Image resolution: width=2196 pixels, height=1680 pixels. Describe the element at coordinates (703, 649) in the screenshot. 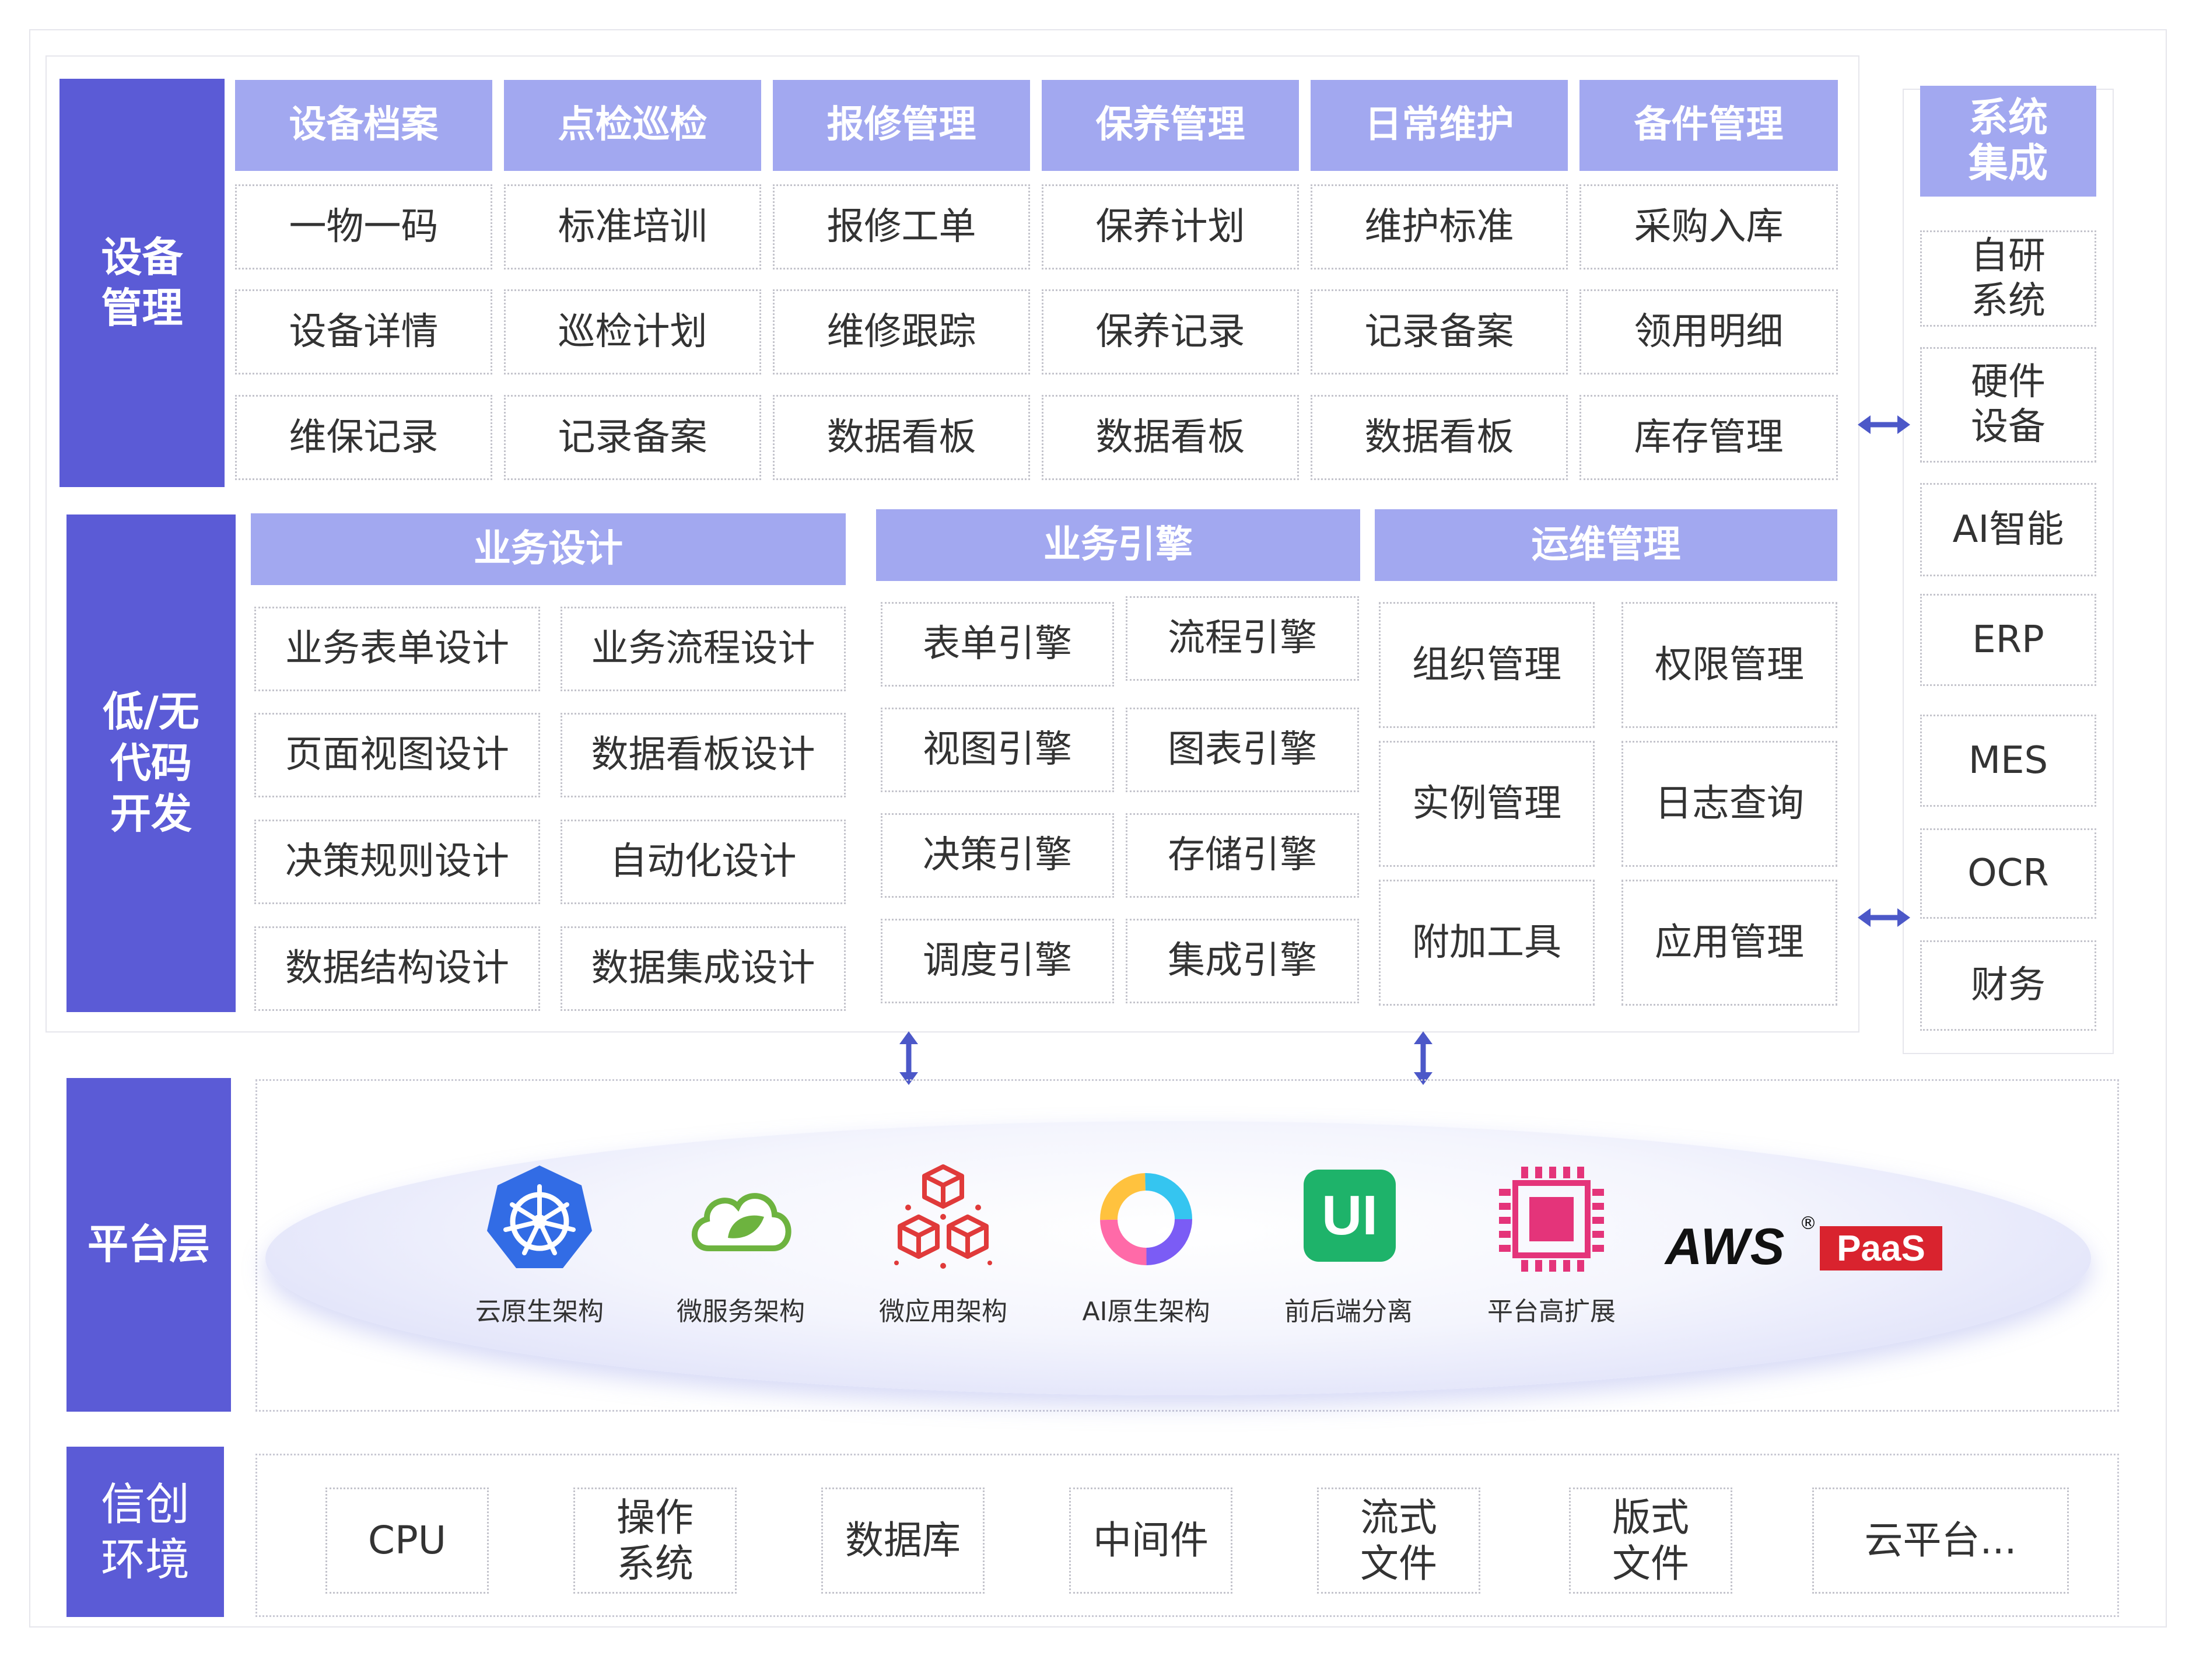

I see `grid-cell: 业务流程设计` at that location.